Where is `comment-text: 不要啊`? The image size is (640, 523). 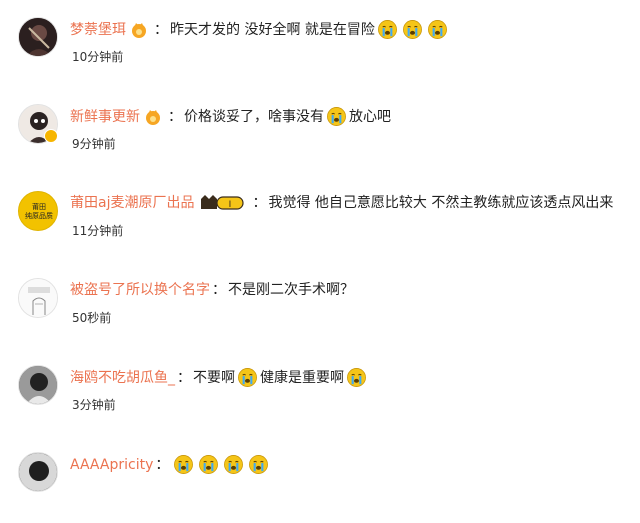
comment-text: 不要啊 is located at coordinates (214, 377).